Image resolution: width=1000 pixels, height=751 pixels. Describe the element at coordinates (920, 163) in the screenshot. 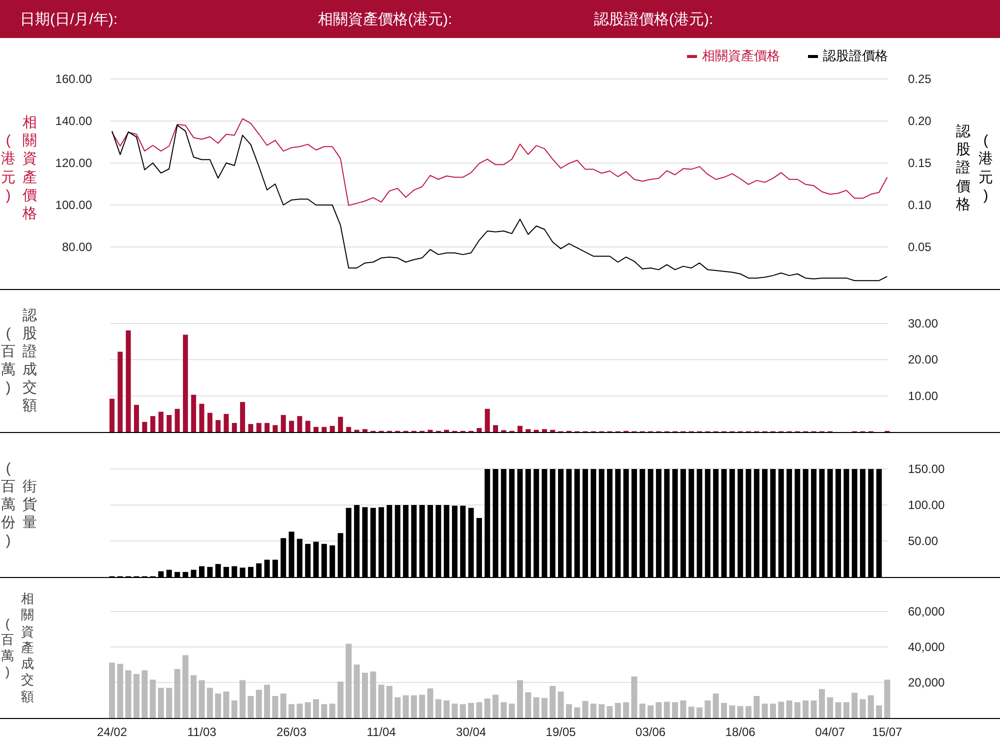

I see `axis-tick-label: 0.15` at that location.